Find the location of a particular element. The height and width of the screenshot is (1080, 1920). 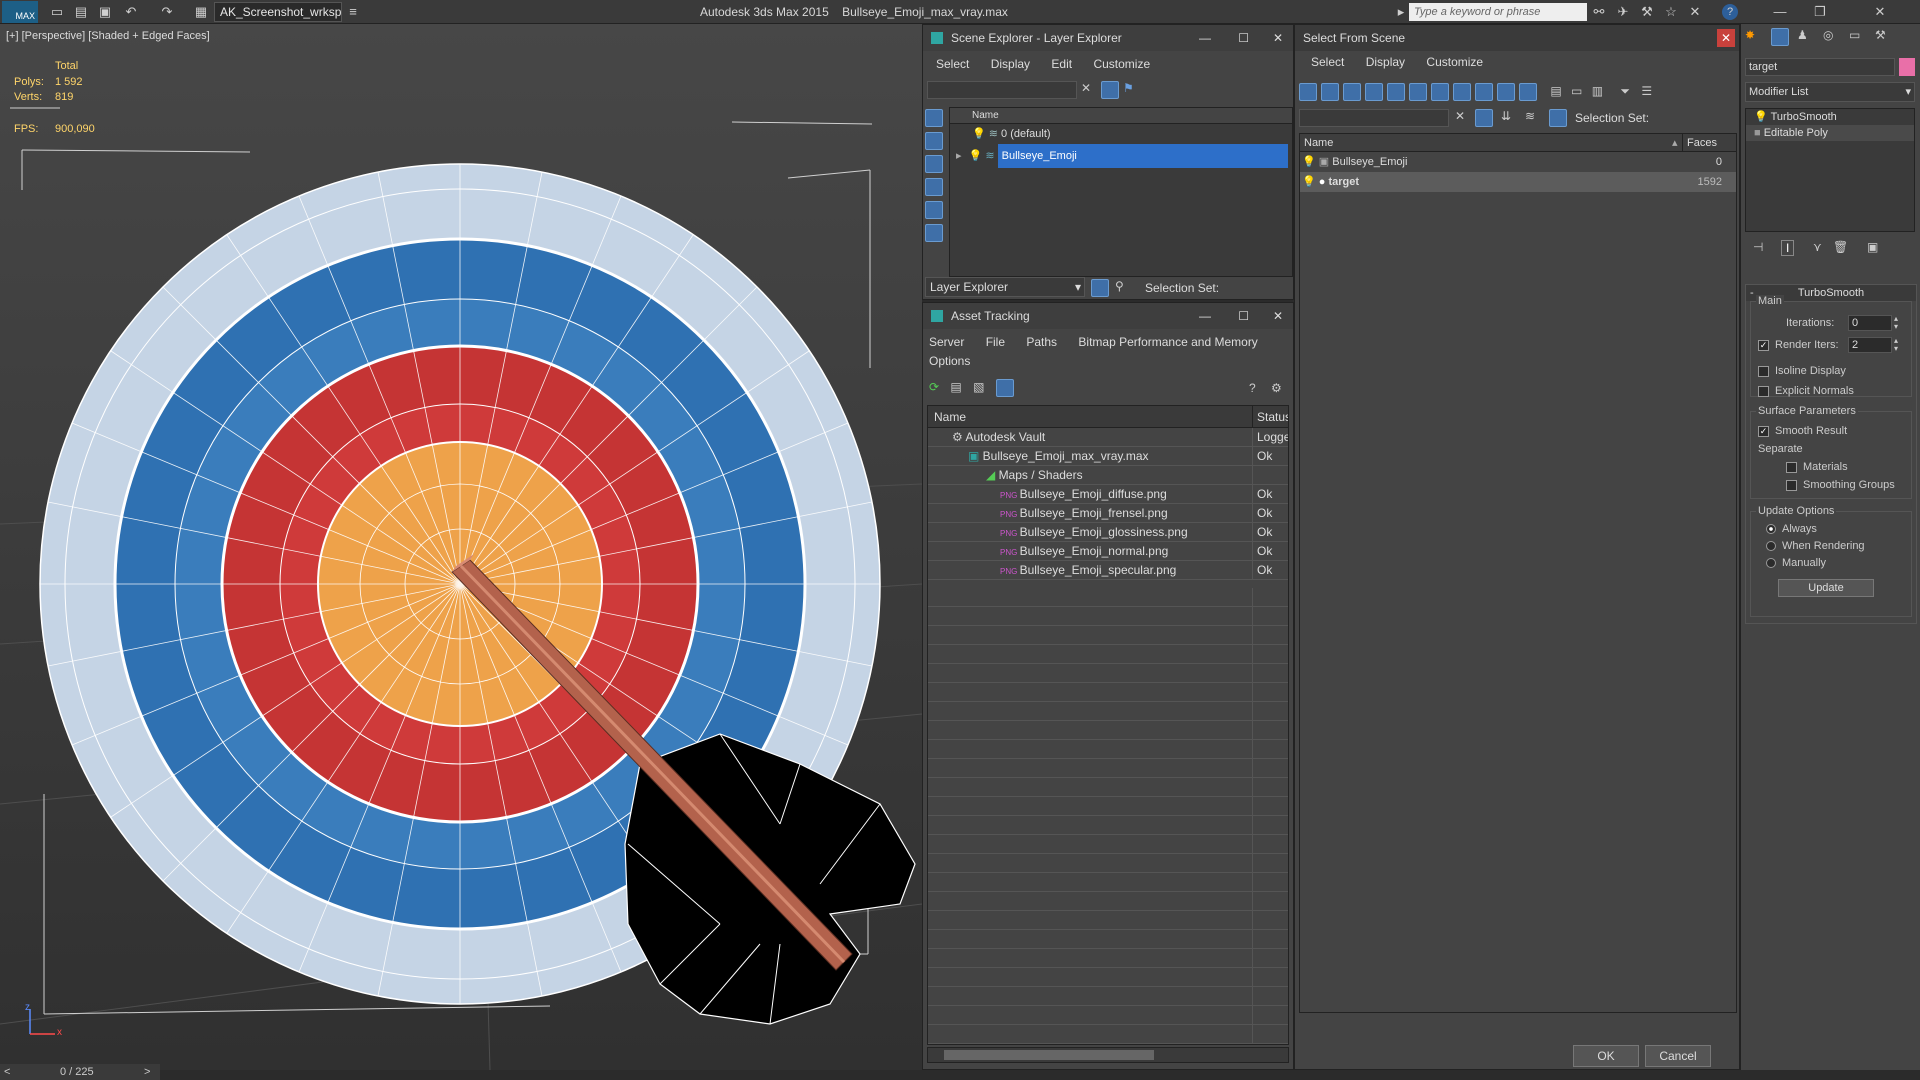

layers-icon: ≋ is located at coordinates (1530, 116).